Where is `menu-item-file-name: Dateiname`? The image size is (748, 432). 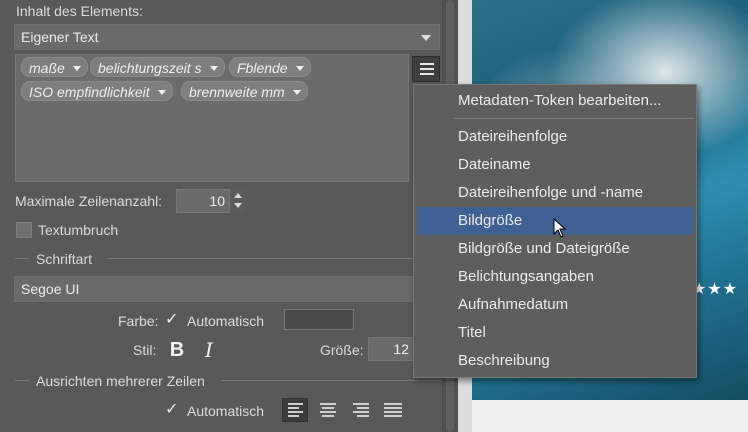 menu-item-file-name: Dateiname is located at coordinates (555, 165).